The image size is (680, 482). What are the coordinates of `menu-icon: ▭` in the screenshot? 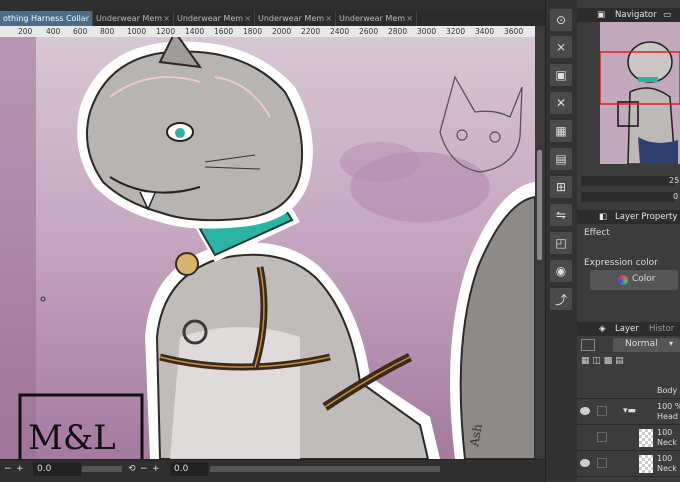 It's located at (667, 15).